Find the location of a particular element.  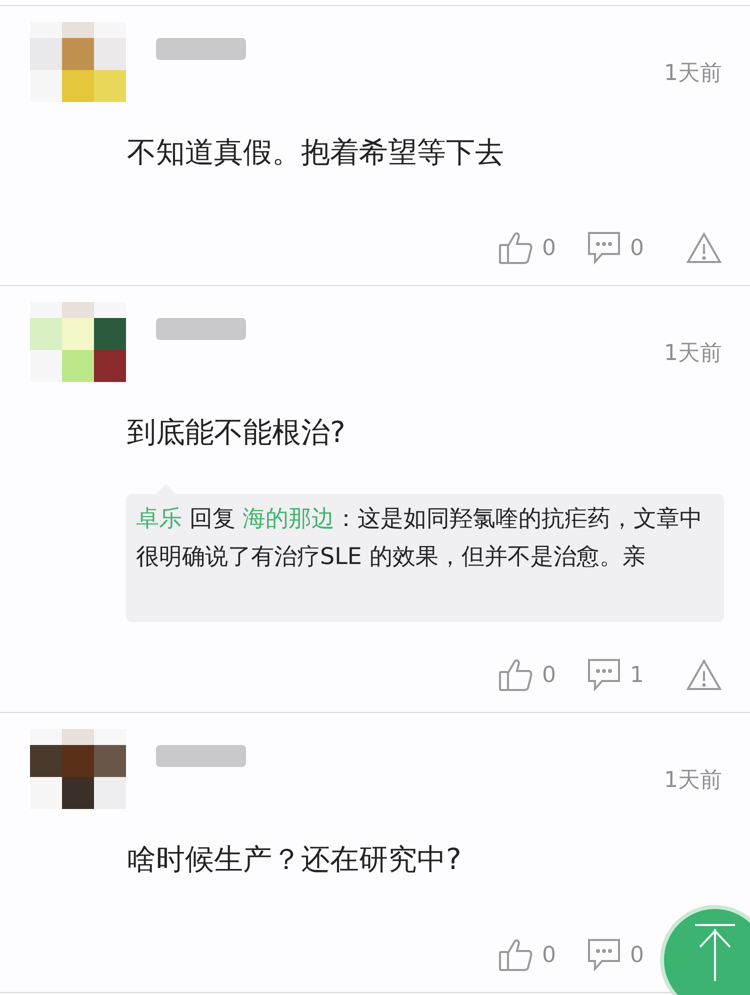

comment-text: 到底能不能根治? is located at coordinates (236, 432).